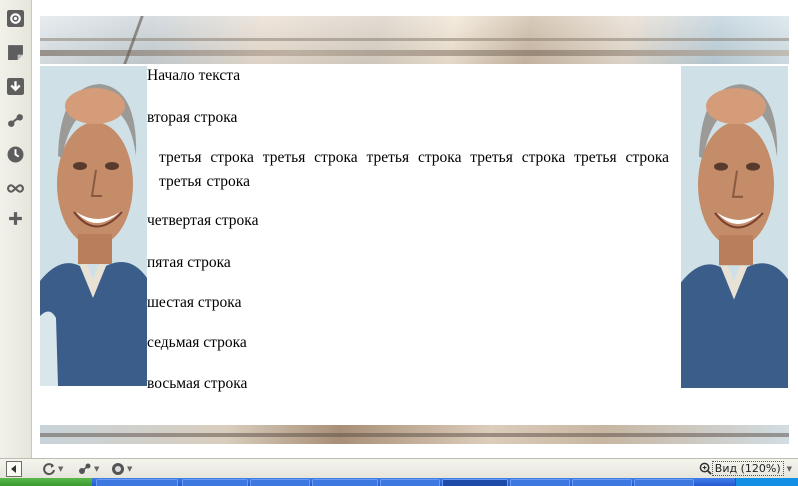  Describe the element at coordinates (15, 52) in the screenshot. I see `notes-icon` at that location.